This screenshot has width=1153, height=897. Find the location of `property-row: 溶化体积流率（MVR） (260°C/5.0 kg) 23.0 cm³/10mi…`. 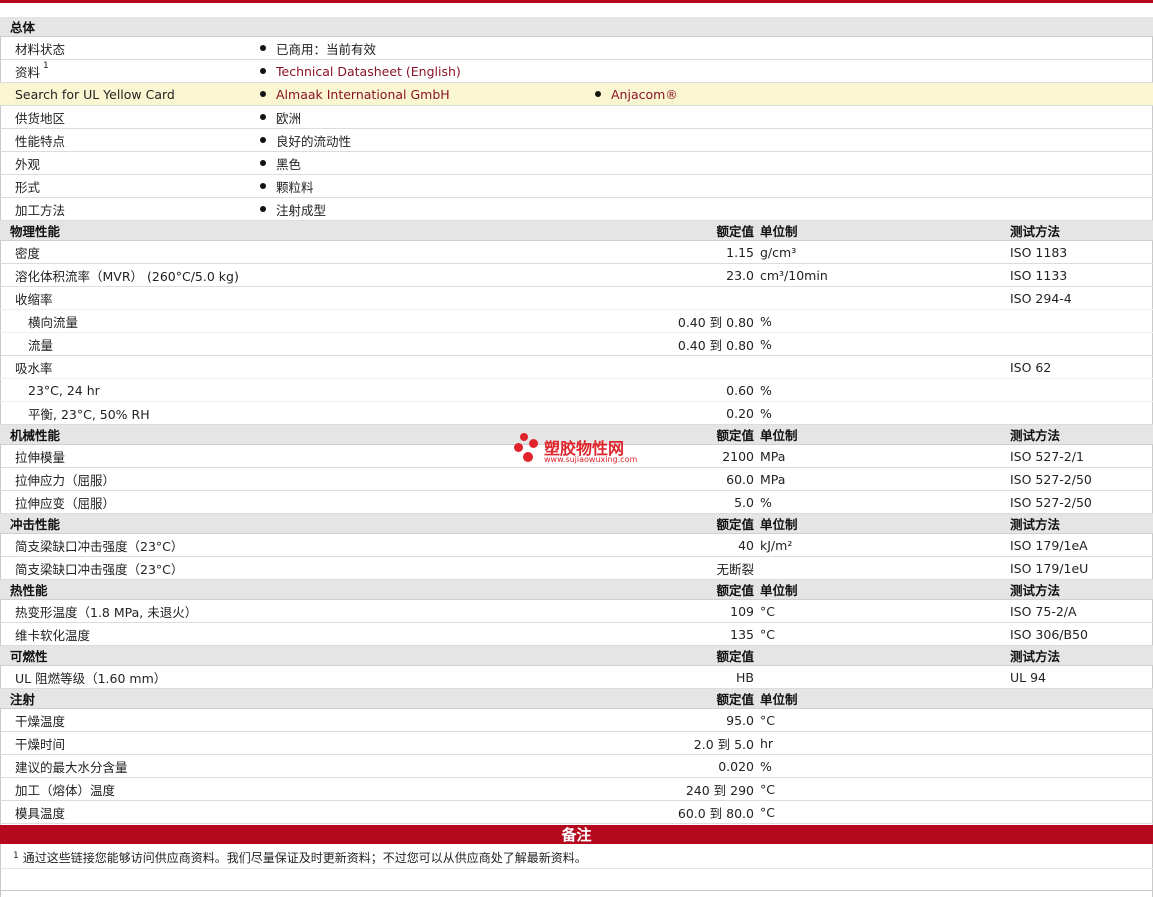

property-row: 溶化体积流率（MVR） (260°C/5.0 kg) 23.0 cm³/10mi… is located at coordinates (576, 275).